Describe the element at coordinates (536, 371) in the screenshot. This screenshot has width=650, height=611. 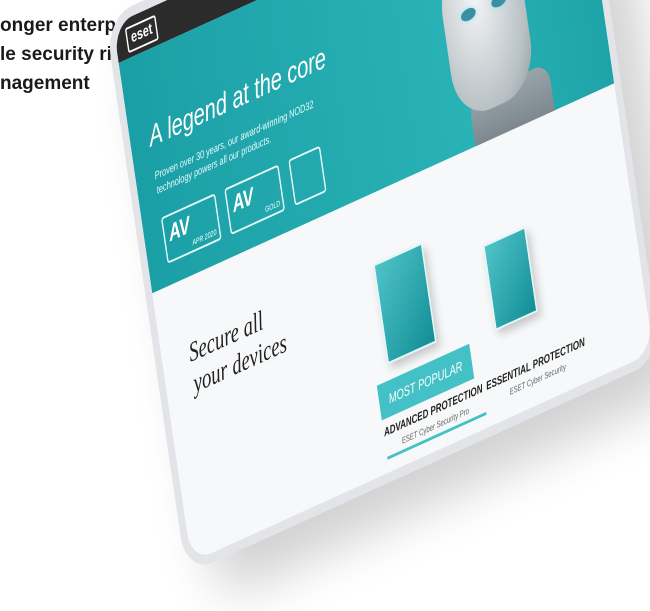
I see `plan-tab-essential: ESSENTIAL PROTECTION ESET Cyber Security` at that location.